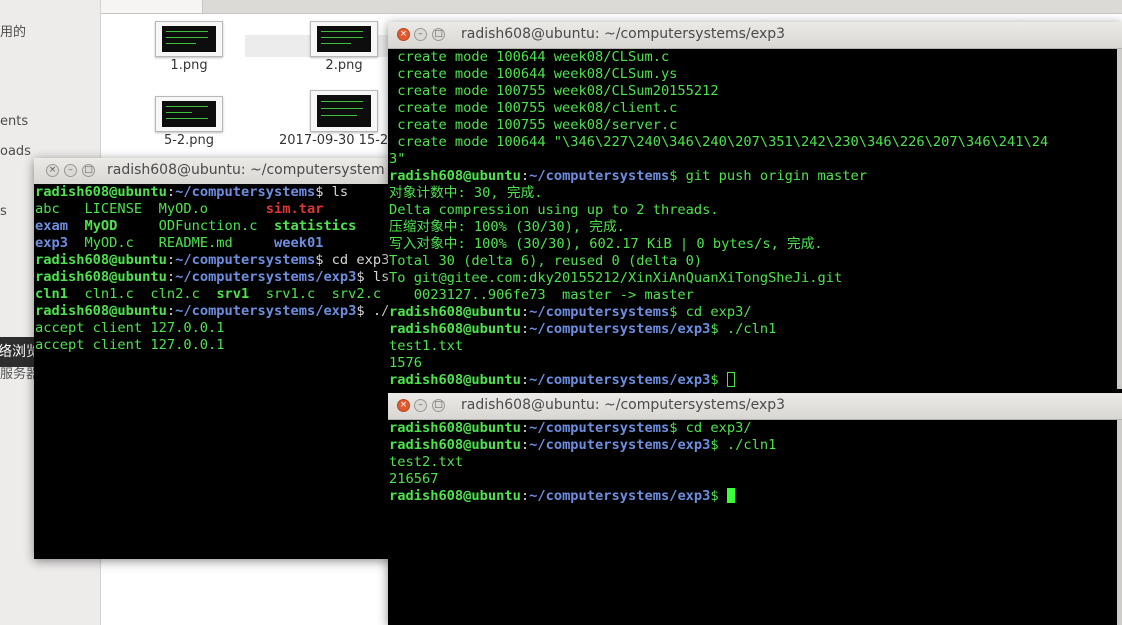 The width and height of the screenshot is (1122, 625). I want to click on terminal-text: exp3, so click(51, 243).